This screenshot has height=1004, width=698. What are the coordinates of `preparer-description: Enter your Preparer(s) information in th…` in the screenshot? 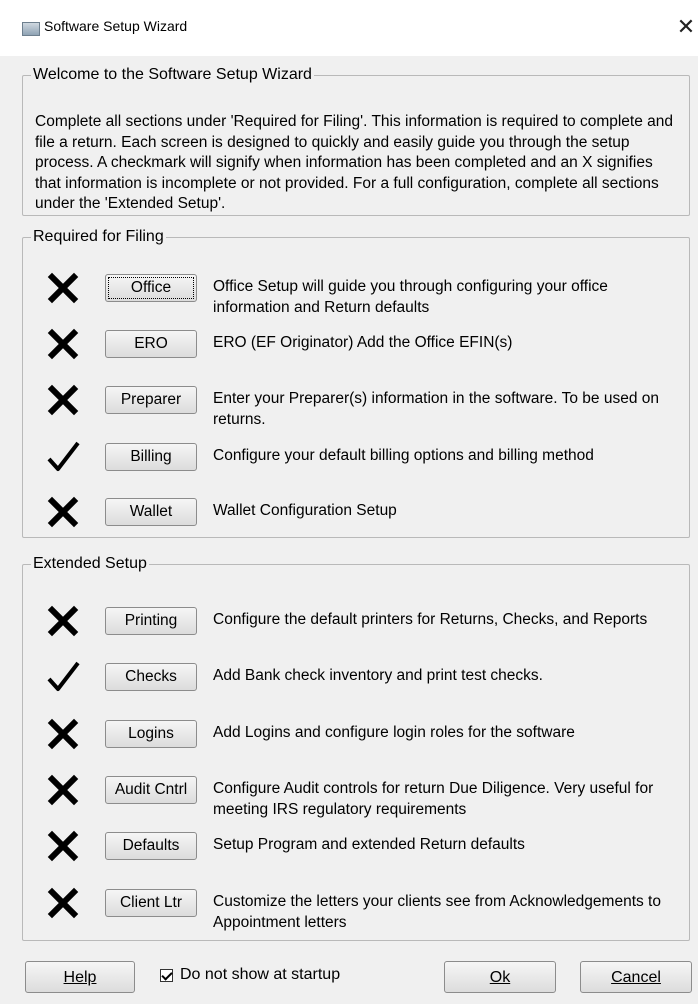 It's located at (436, 409).